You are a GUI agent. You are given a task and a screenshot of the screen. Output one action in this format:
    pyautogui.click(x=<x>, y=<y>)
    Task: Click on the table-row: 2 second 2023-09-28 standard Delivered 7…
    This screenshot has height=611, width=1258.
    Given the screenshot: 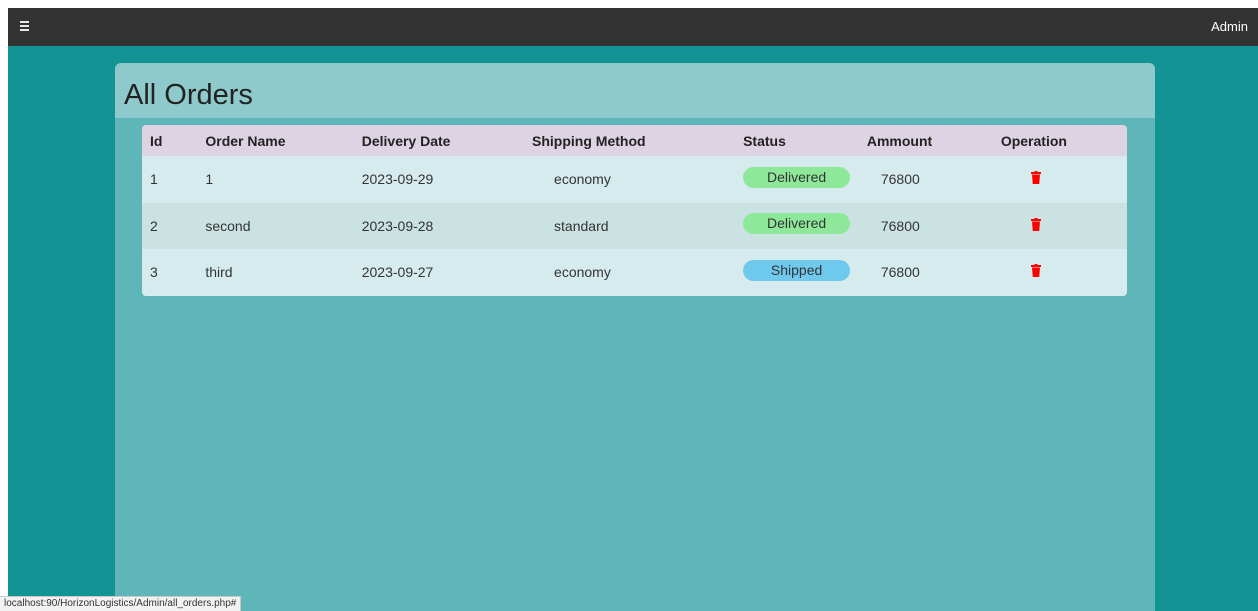 What is the action you would take?
    pyautogui.click(x=634, y=226)
    